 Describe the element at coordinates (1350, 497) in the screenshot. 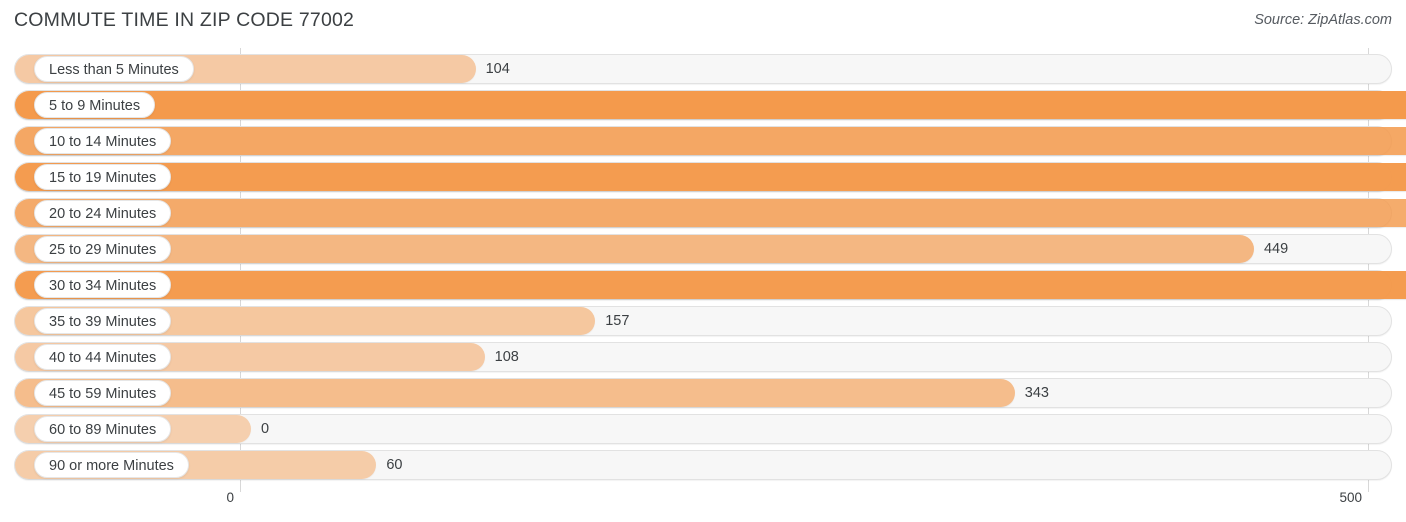

I see `x-axis-tick-label: 500` at that location.